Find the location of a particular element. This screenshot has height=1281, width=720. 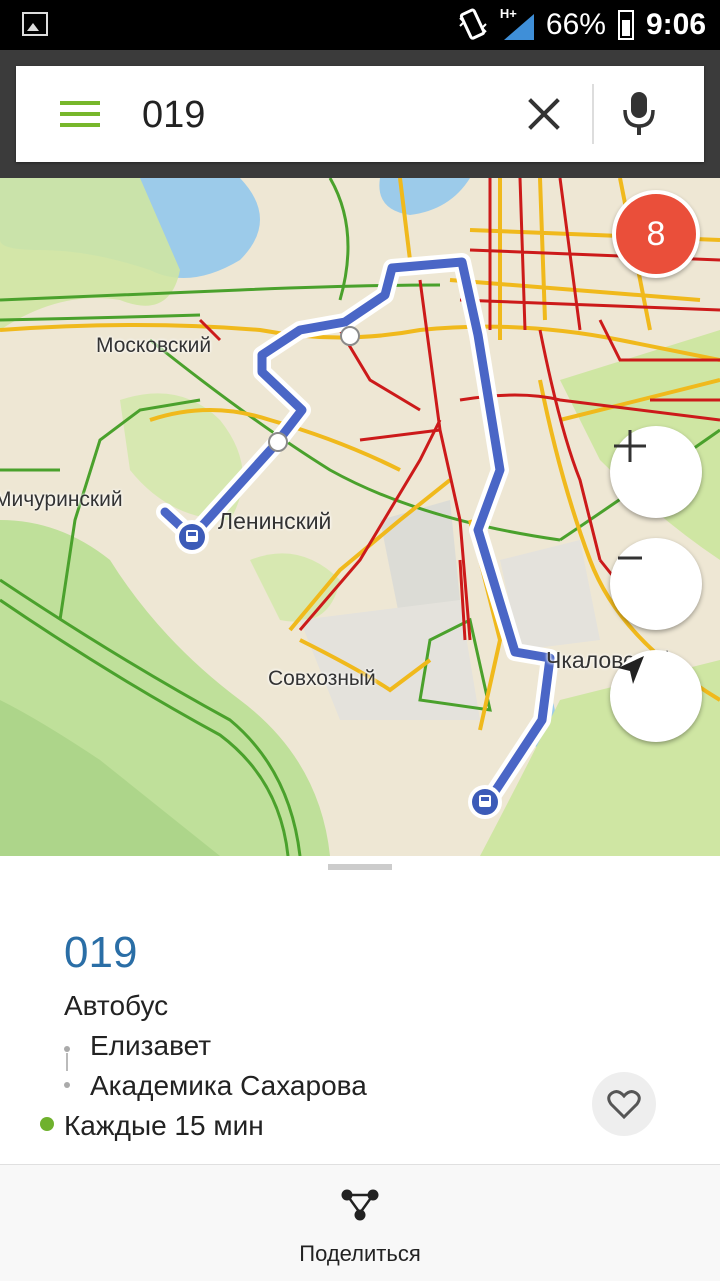

search-header is located at coordinates (360, 114).